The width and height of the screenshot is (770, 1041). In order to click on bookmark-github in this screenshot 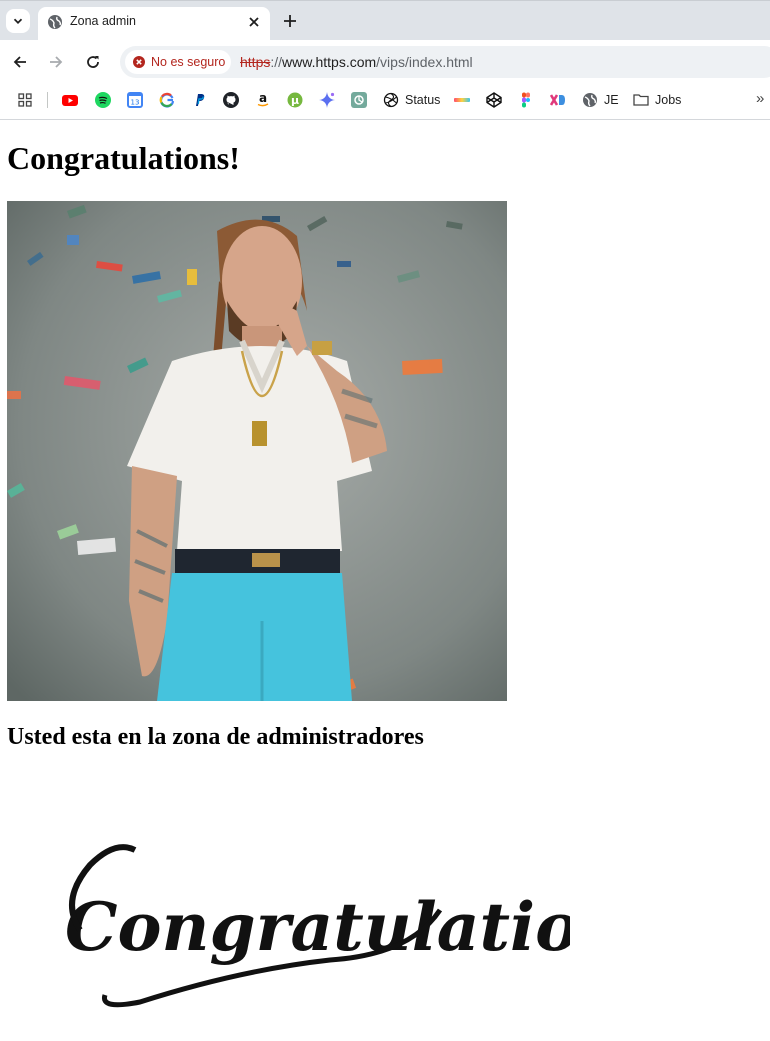, I will do `click(231, 100)`.